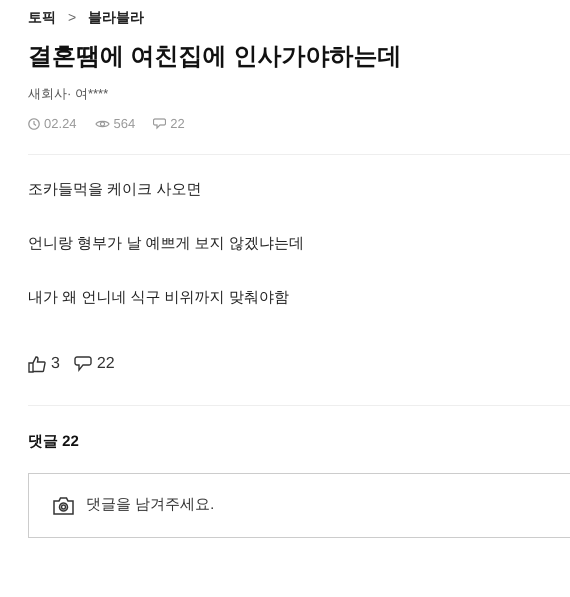 This screenshot has height=597, width=570. Describe the element at coordinates (125, 124) in the screenshot. I see `view-count: 564` at that location.